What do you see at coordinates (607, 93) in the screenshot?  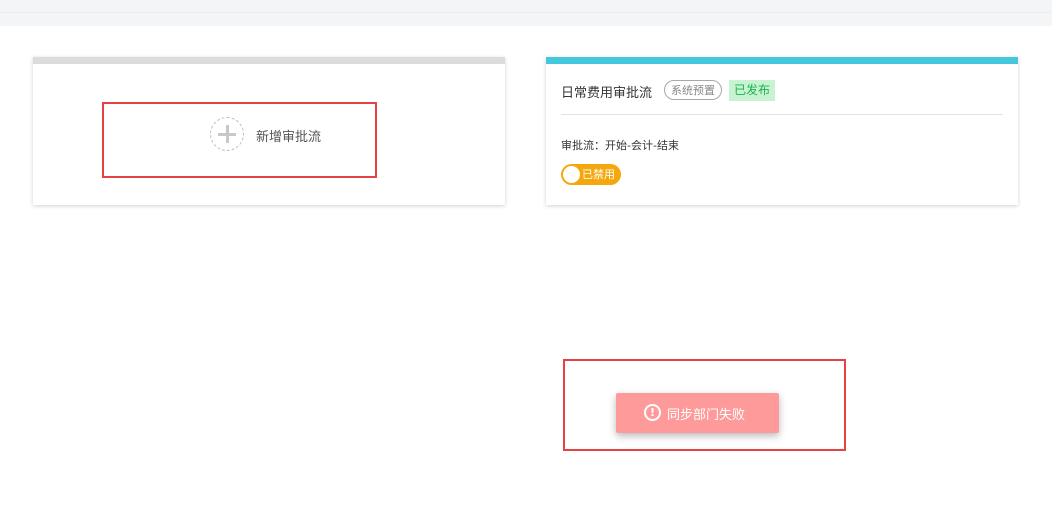 I see `flow-title: 日常费用审批流` at bounding box center [607, 93].